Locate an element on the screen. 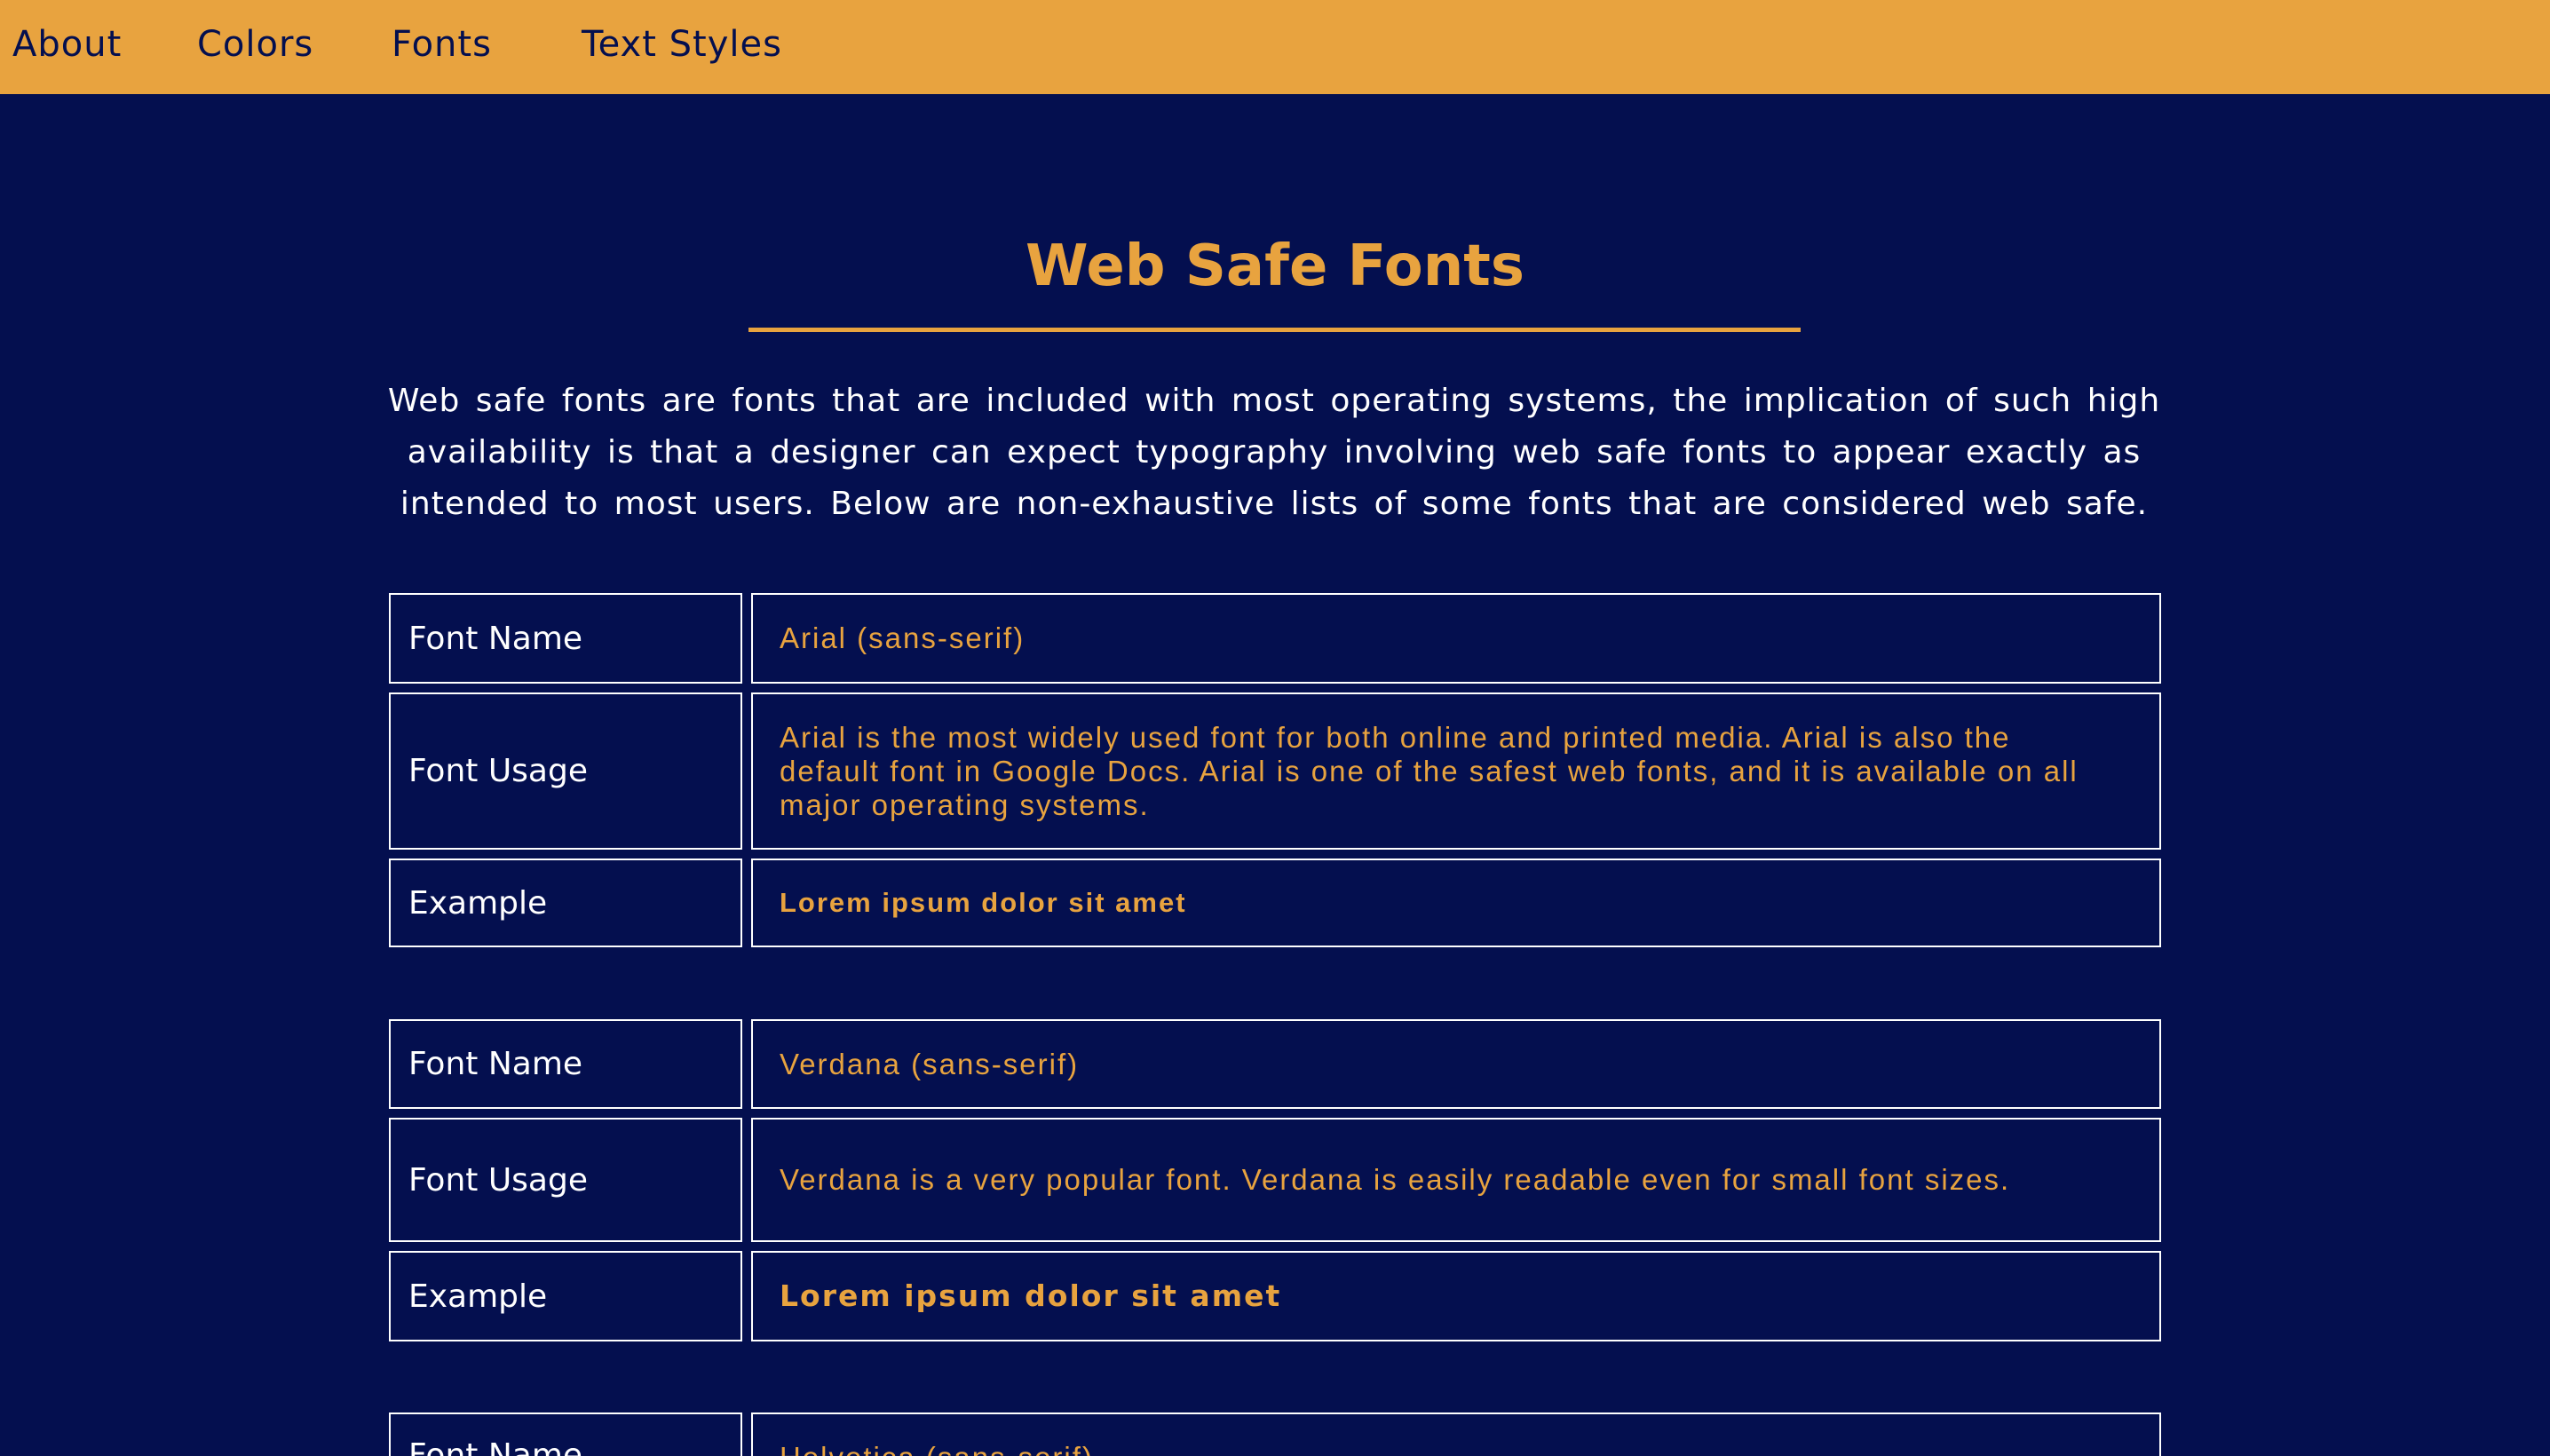 The height and width of the screenshot is (1456, 2550). title-divider is located at coordinates (1274, 330).